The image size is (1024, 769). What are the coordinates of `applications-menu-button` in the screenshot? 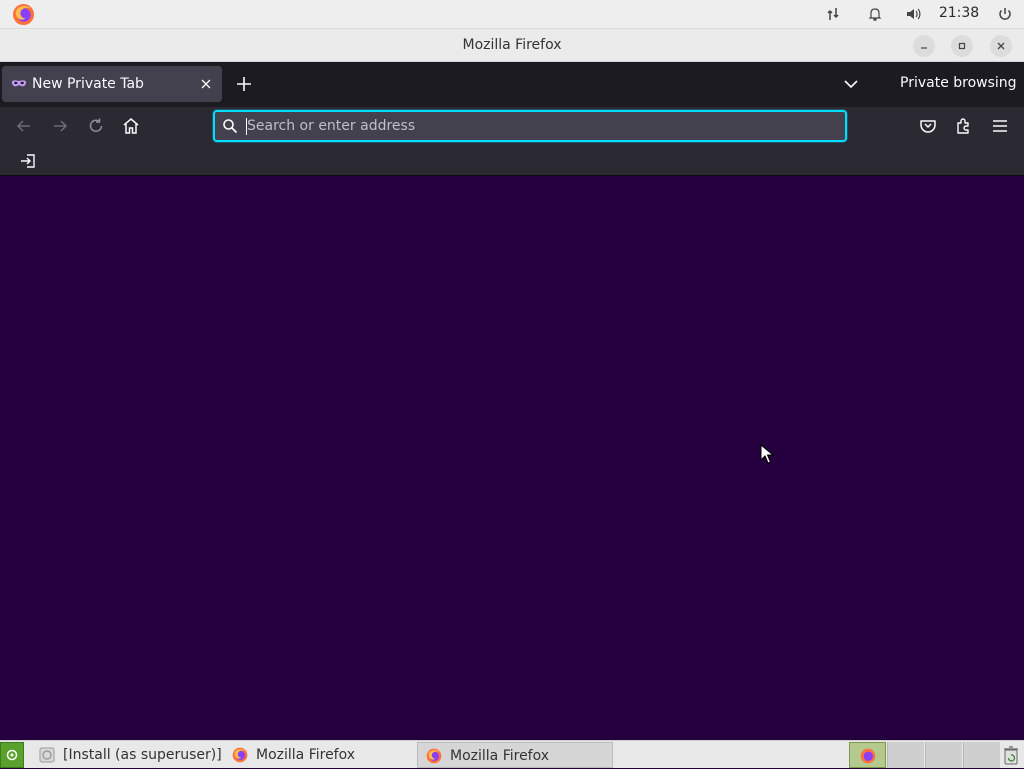 It's located at (12, 755).